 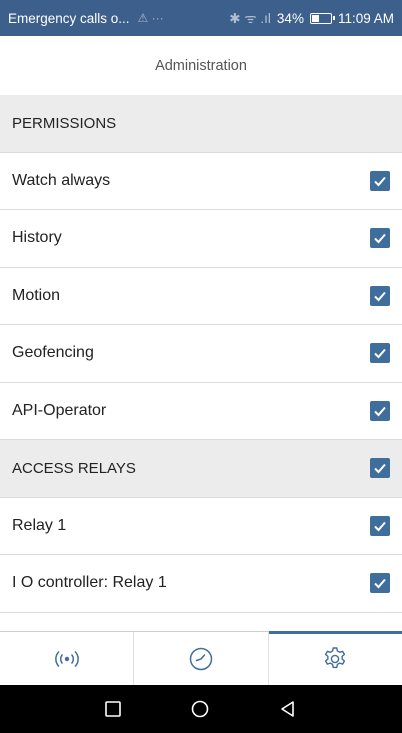 I want to click on status-time: 11:09 AM, so click(x=365, y=18).